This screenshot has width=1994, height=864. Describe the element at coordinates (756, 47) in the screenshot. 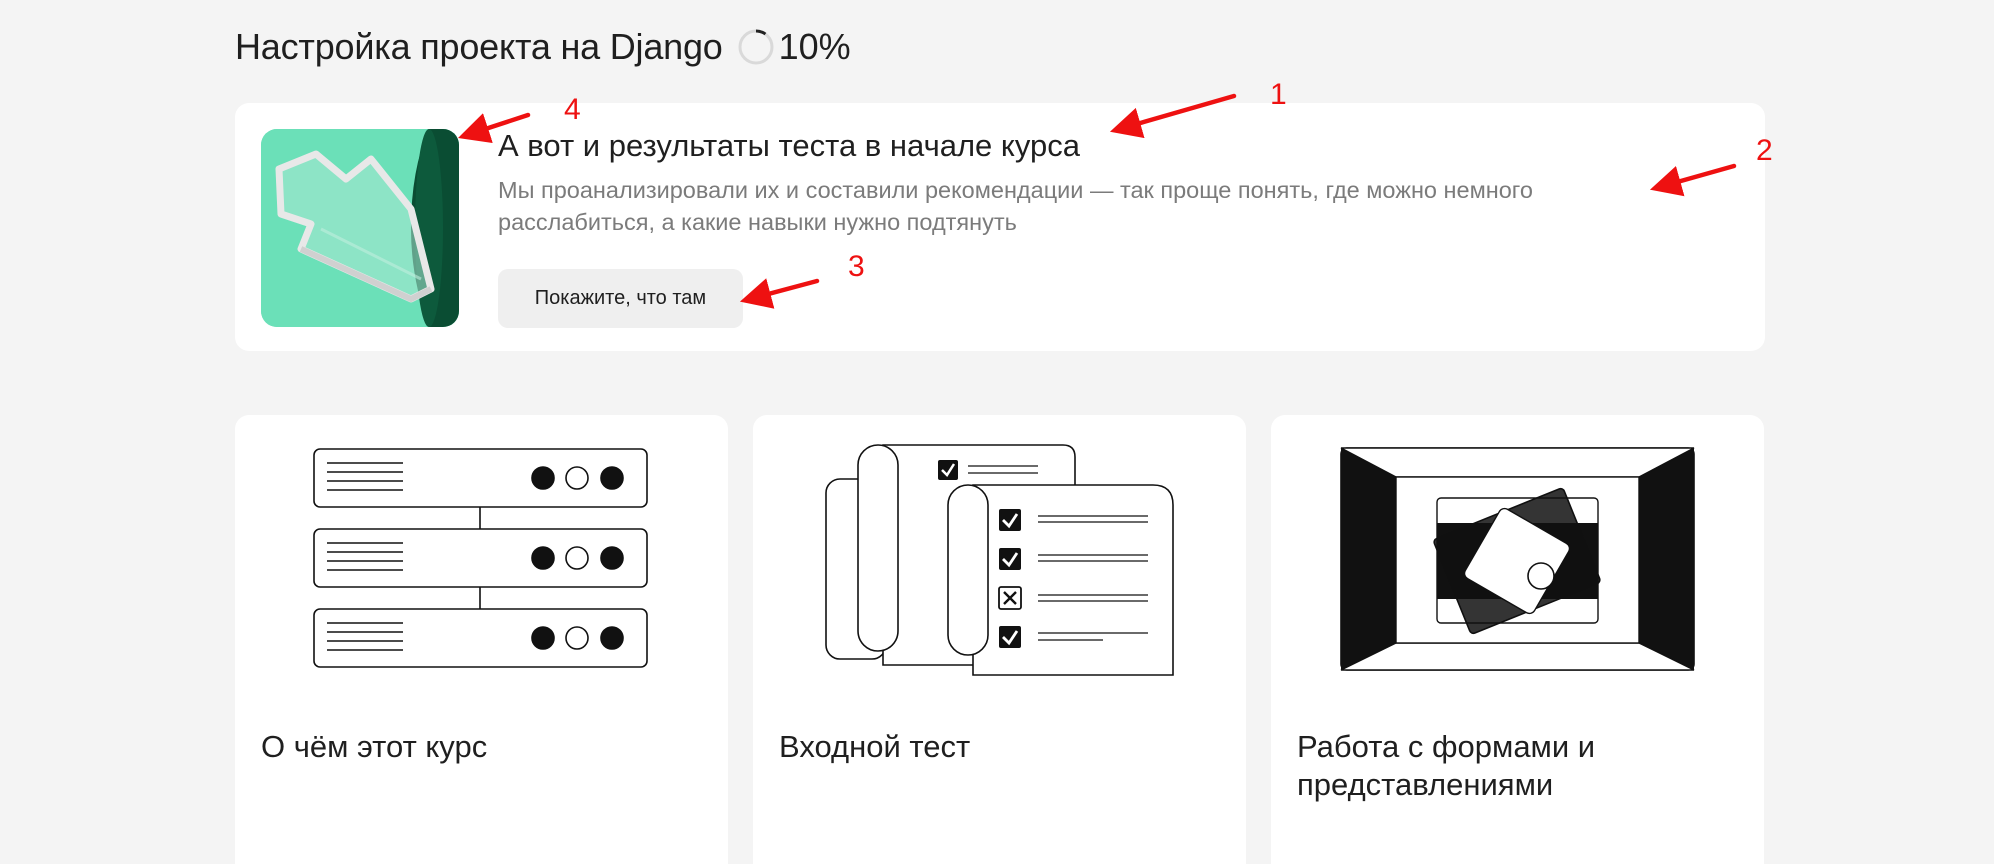

I see `progress-ring-icon` at that location.